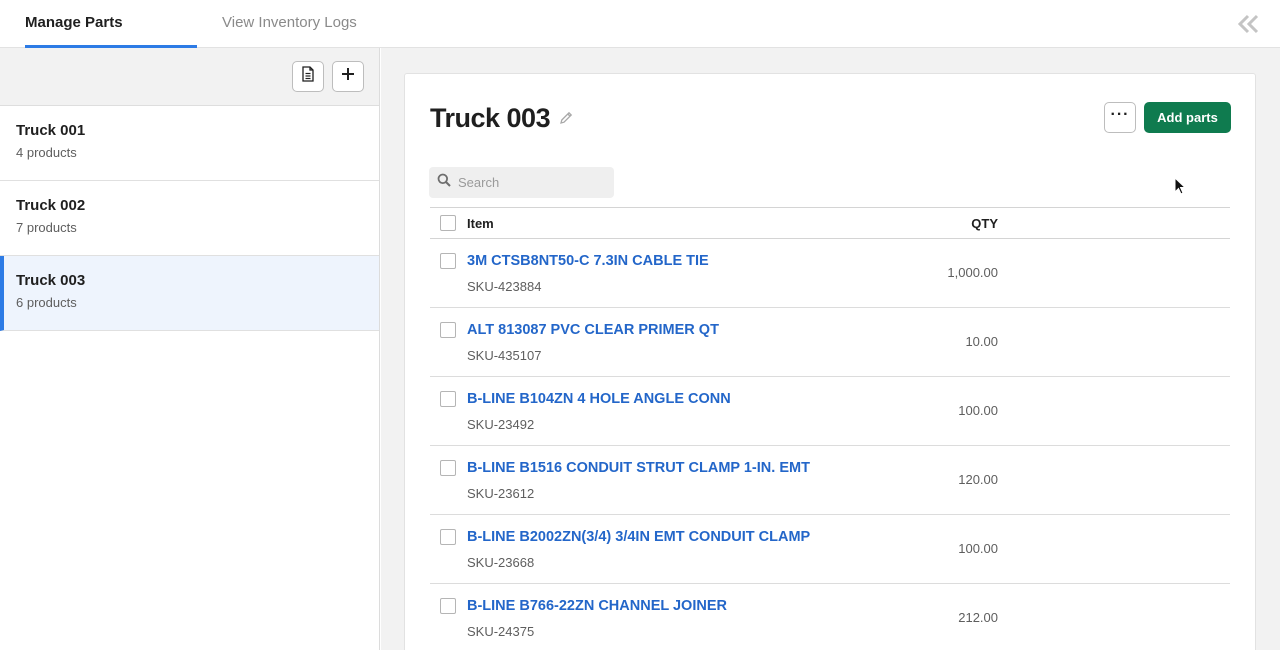 This screenshot has height=650, width=1280. I want to click on sidebar-toolbar, so click(189, 77).